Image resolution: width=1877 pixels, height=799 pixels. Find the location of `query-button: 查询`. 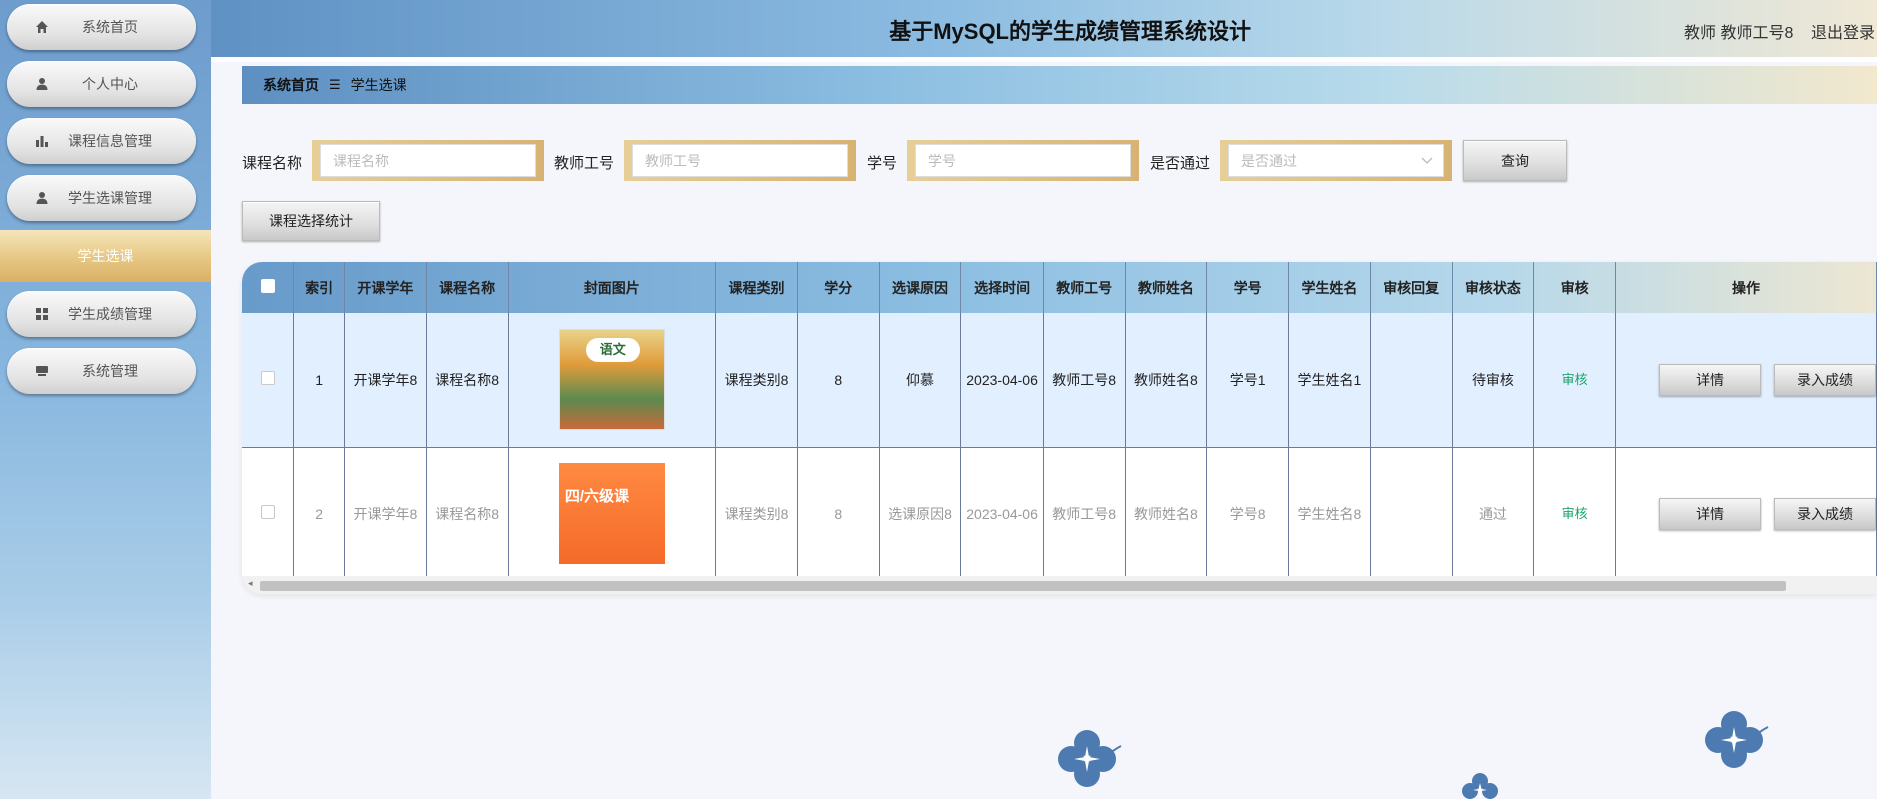

query-button: 查询 is located at coordinates (1515, 160).